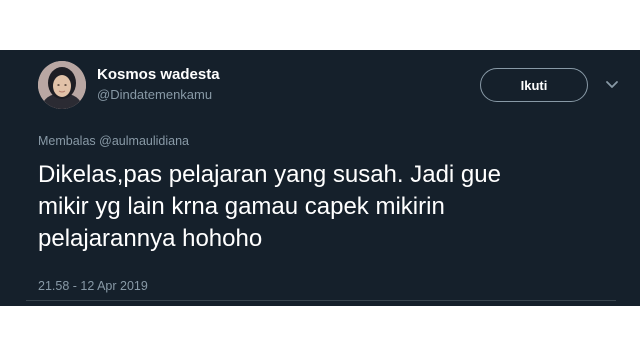 This screenshot has height=360, width=640. What do you see at coordinates (67, 141) in the screenshot?
I see `reply-prefix: Membalas` at bounding box center [67, 141].